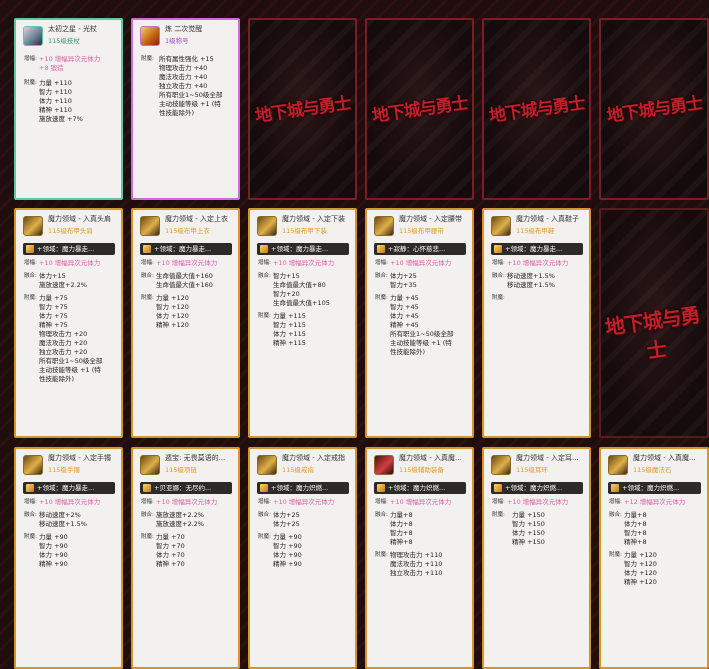  Describe the element at coordinates (72, 29) in the screenshot. I see `item-name: 太初之星 - 光杖` at that location.